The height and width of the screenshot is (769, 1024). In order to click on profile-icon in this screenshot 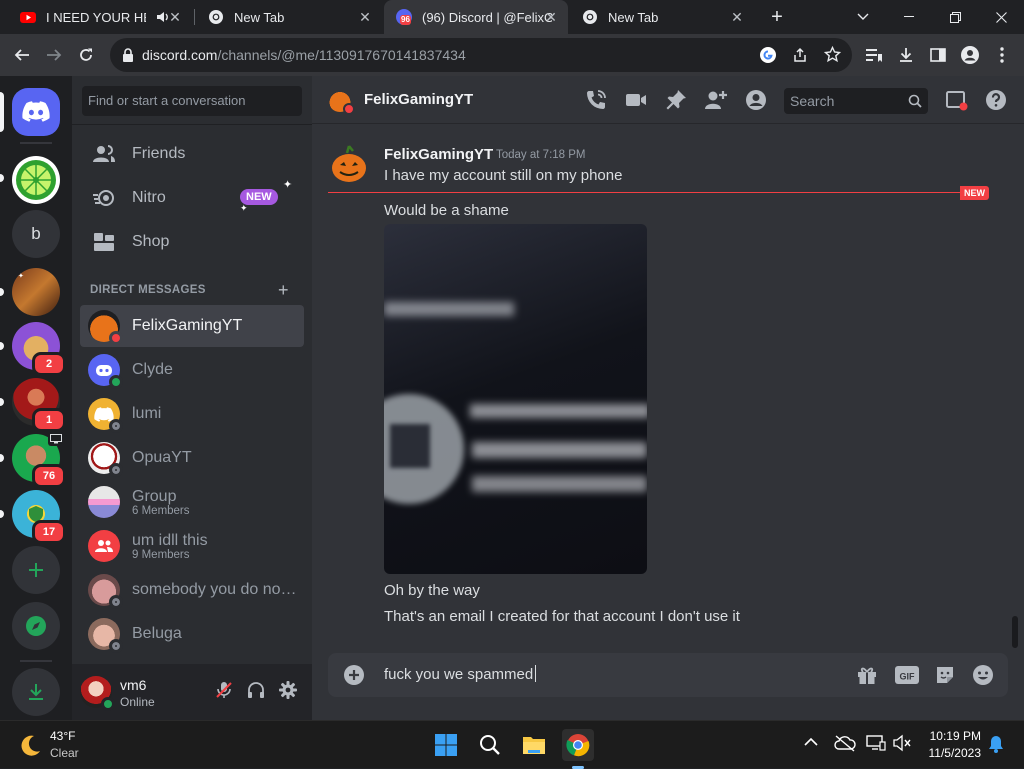, I will do `click(970, 55)`.